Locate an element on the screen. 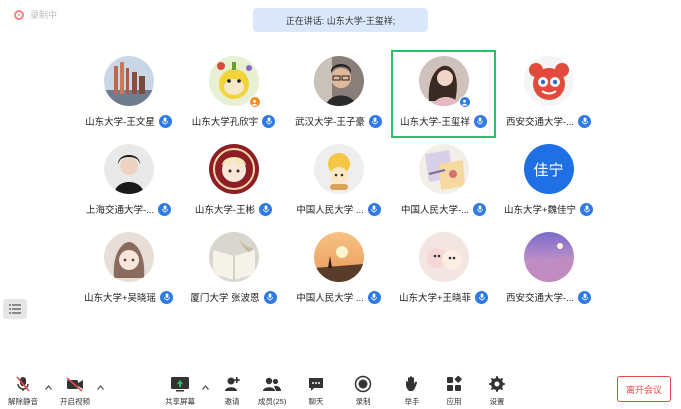 Image resolution: width=681 pixels, height=409 pixels. mic-muted-icon is located at coordinates (23, 384).